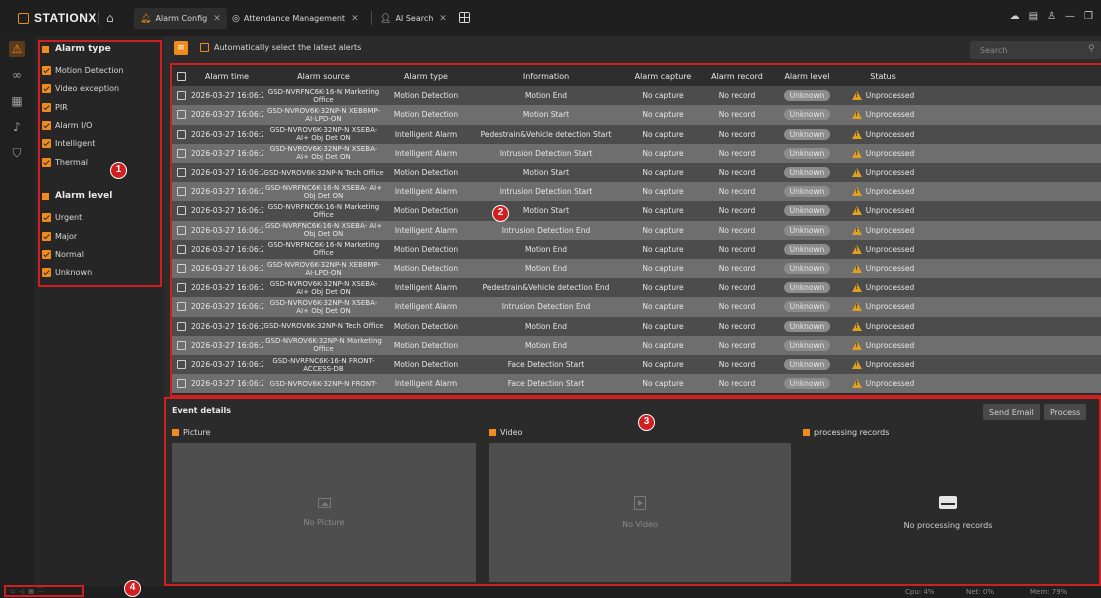 Image resolution: width=1101 pixels, height=598 pixels. I want to click on document-icon: ▤, so click(1033, 16).